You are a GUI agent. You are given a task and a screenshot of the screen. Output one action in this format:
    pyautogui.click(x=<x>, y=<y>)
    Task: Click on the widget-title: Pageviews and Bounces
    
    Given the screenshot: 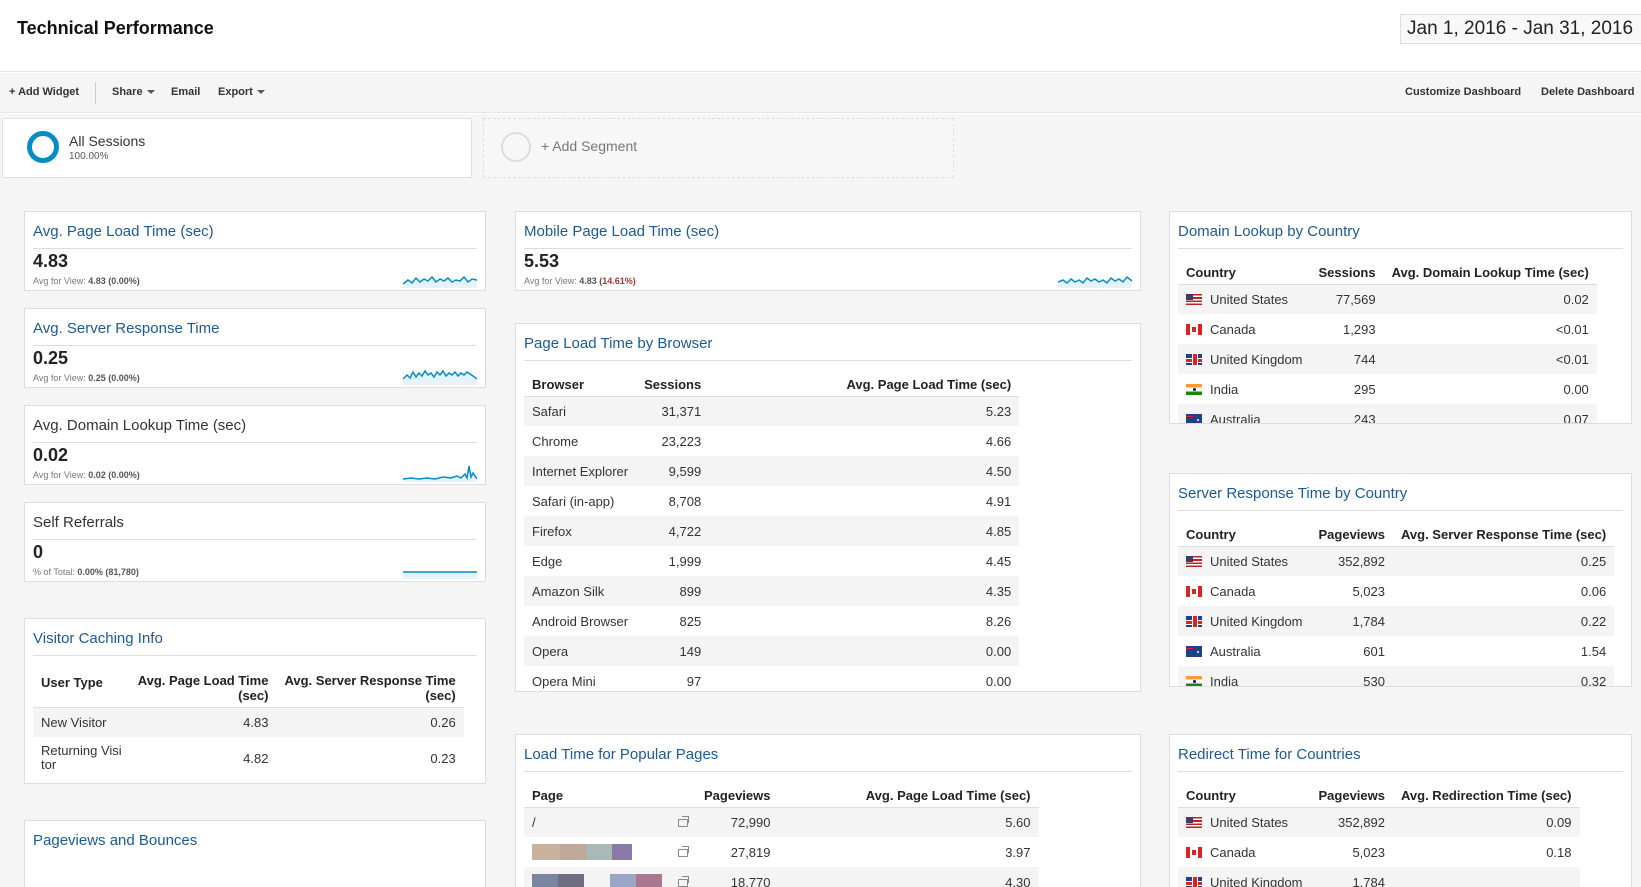 What is the action you would take?
    pyautogui.click(x=115, y=840)
    